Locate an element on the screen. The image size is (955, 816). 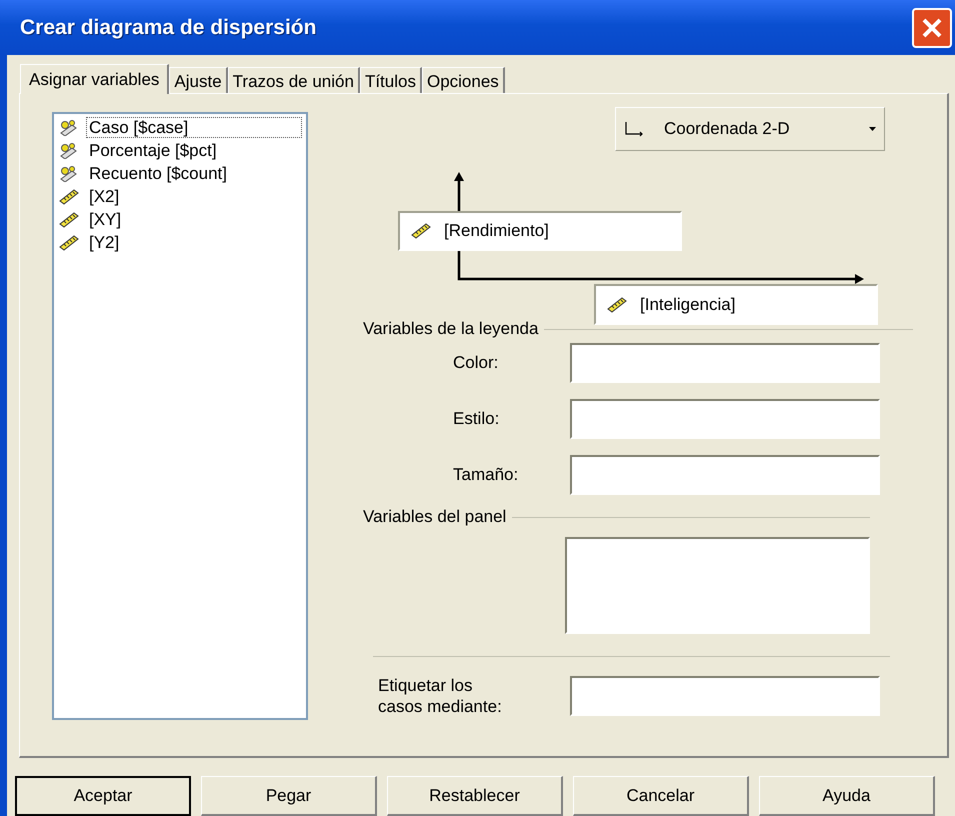
variable-item: Recuento [$count] is located at coordinates (194, 173).